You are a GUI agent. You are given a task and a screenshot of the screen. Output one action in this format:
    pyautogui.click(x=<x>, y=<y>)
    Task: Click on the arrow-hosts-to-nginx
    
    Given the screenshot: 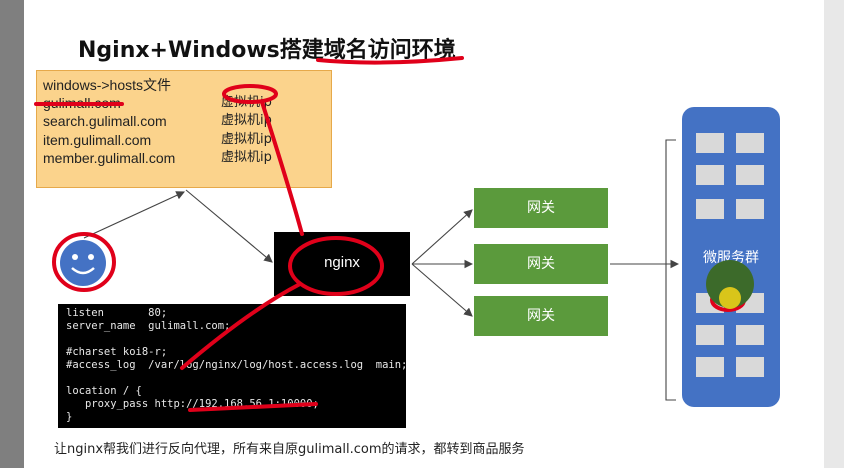 What is the action you would take?
    pyautogui.click(x=229, y=226)
    